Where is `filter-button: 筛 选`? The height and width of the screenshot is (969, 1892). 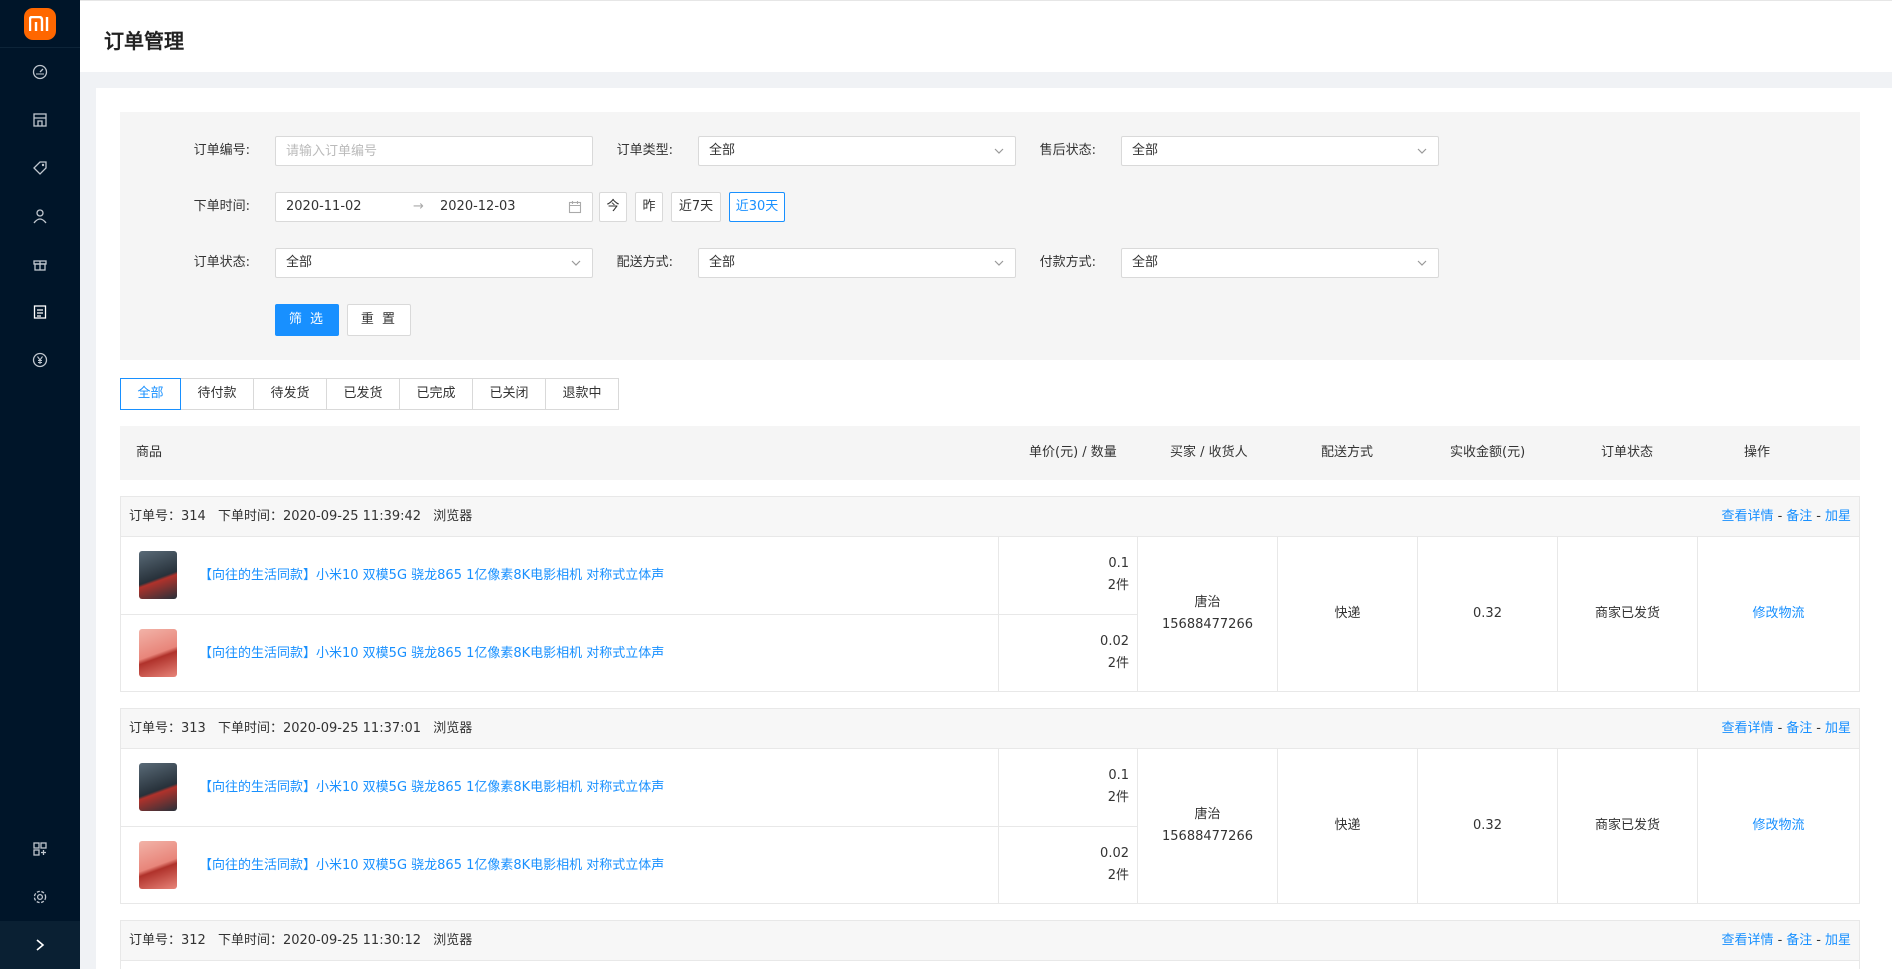 filter-button: 筛 选 is located at coordinates (307, 320).